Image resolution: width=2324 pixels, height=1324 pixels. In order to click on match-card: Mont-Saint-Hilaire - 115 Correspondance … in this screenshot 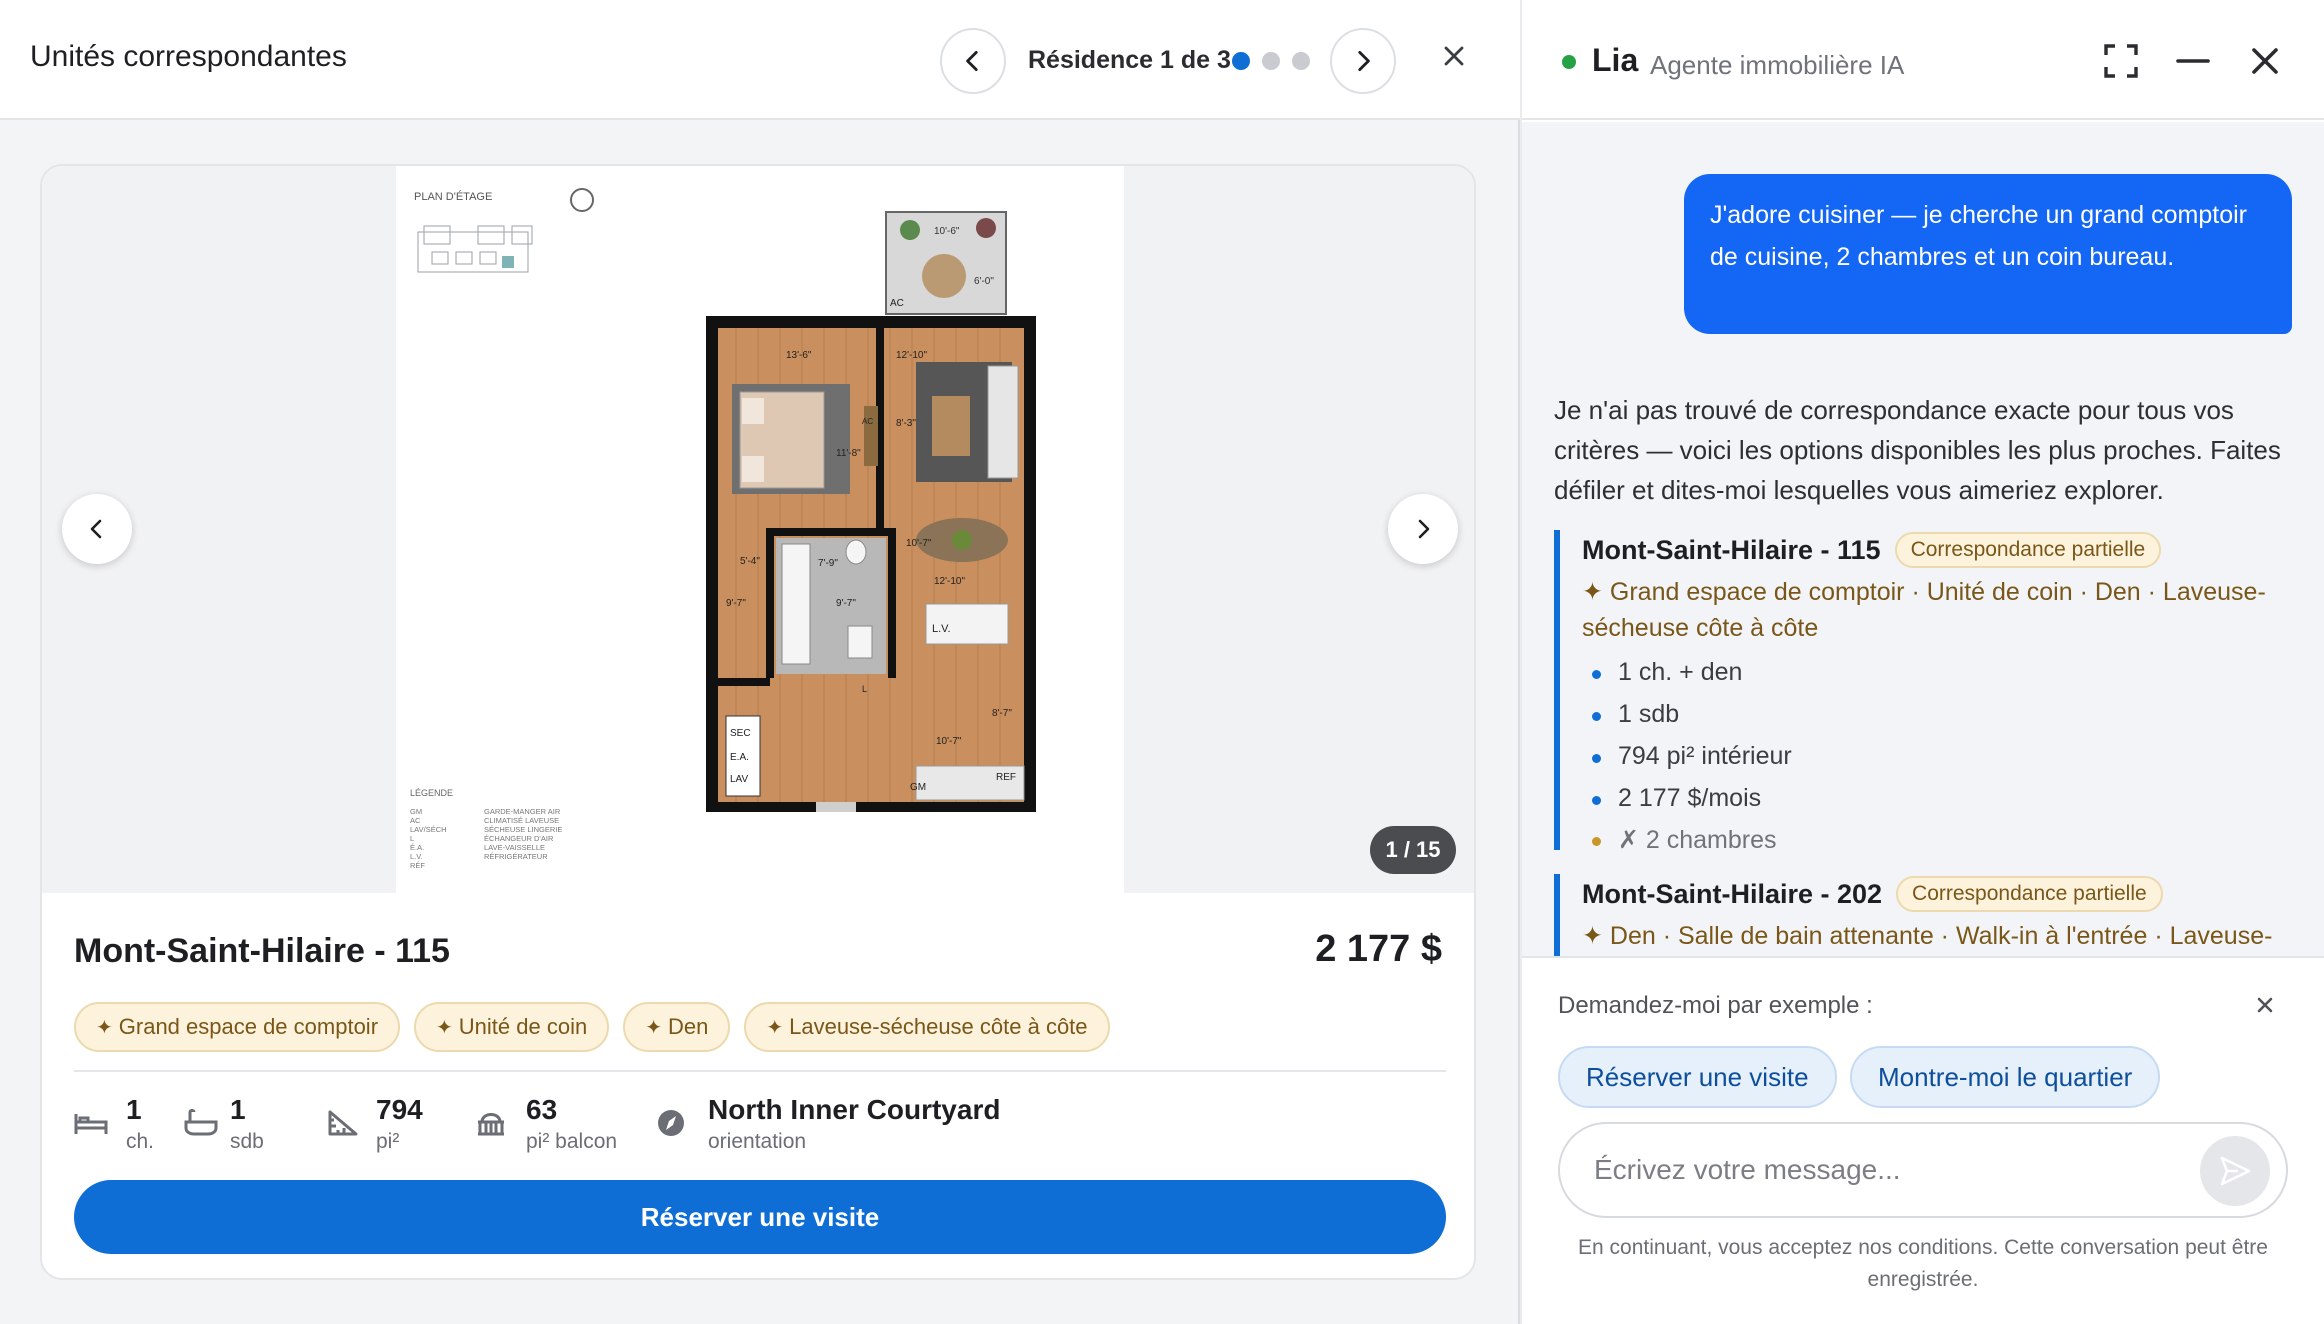, I will do `click(1930, 692)`.